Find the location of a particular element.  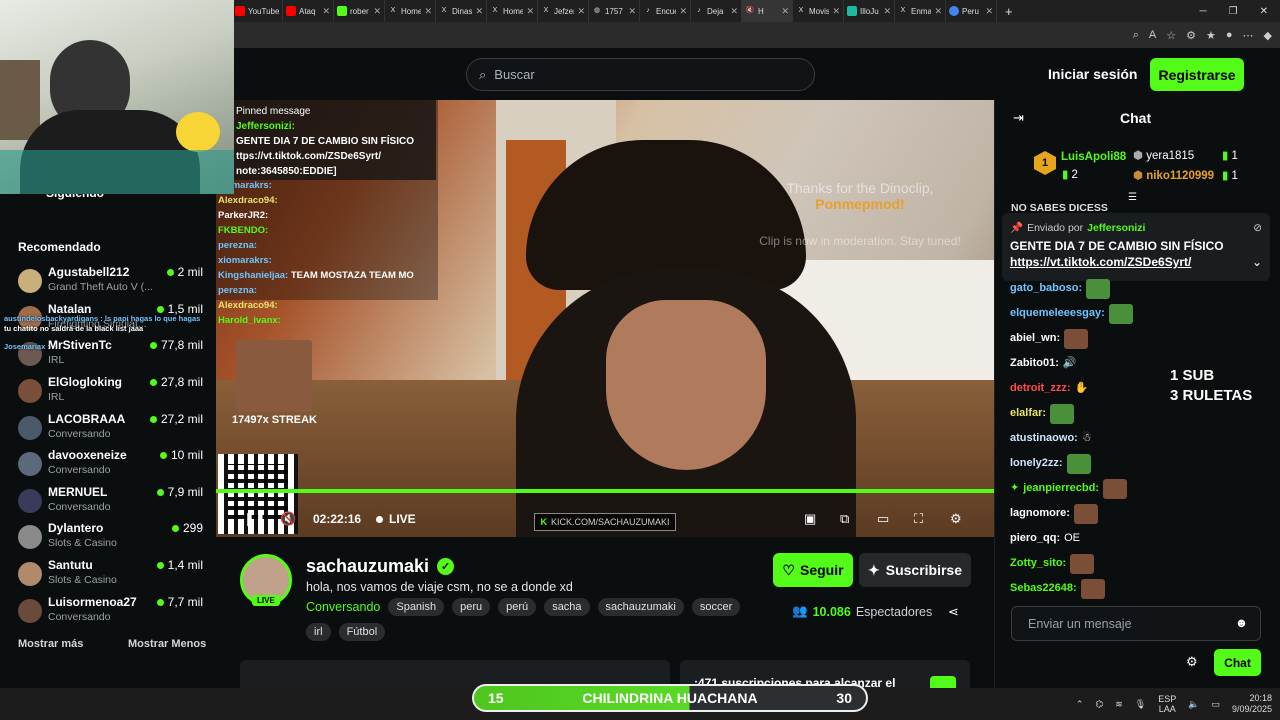

tag-pill: Fútbol is located at coordinates (362, 632).